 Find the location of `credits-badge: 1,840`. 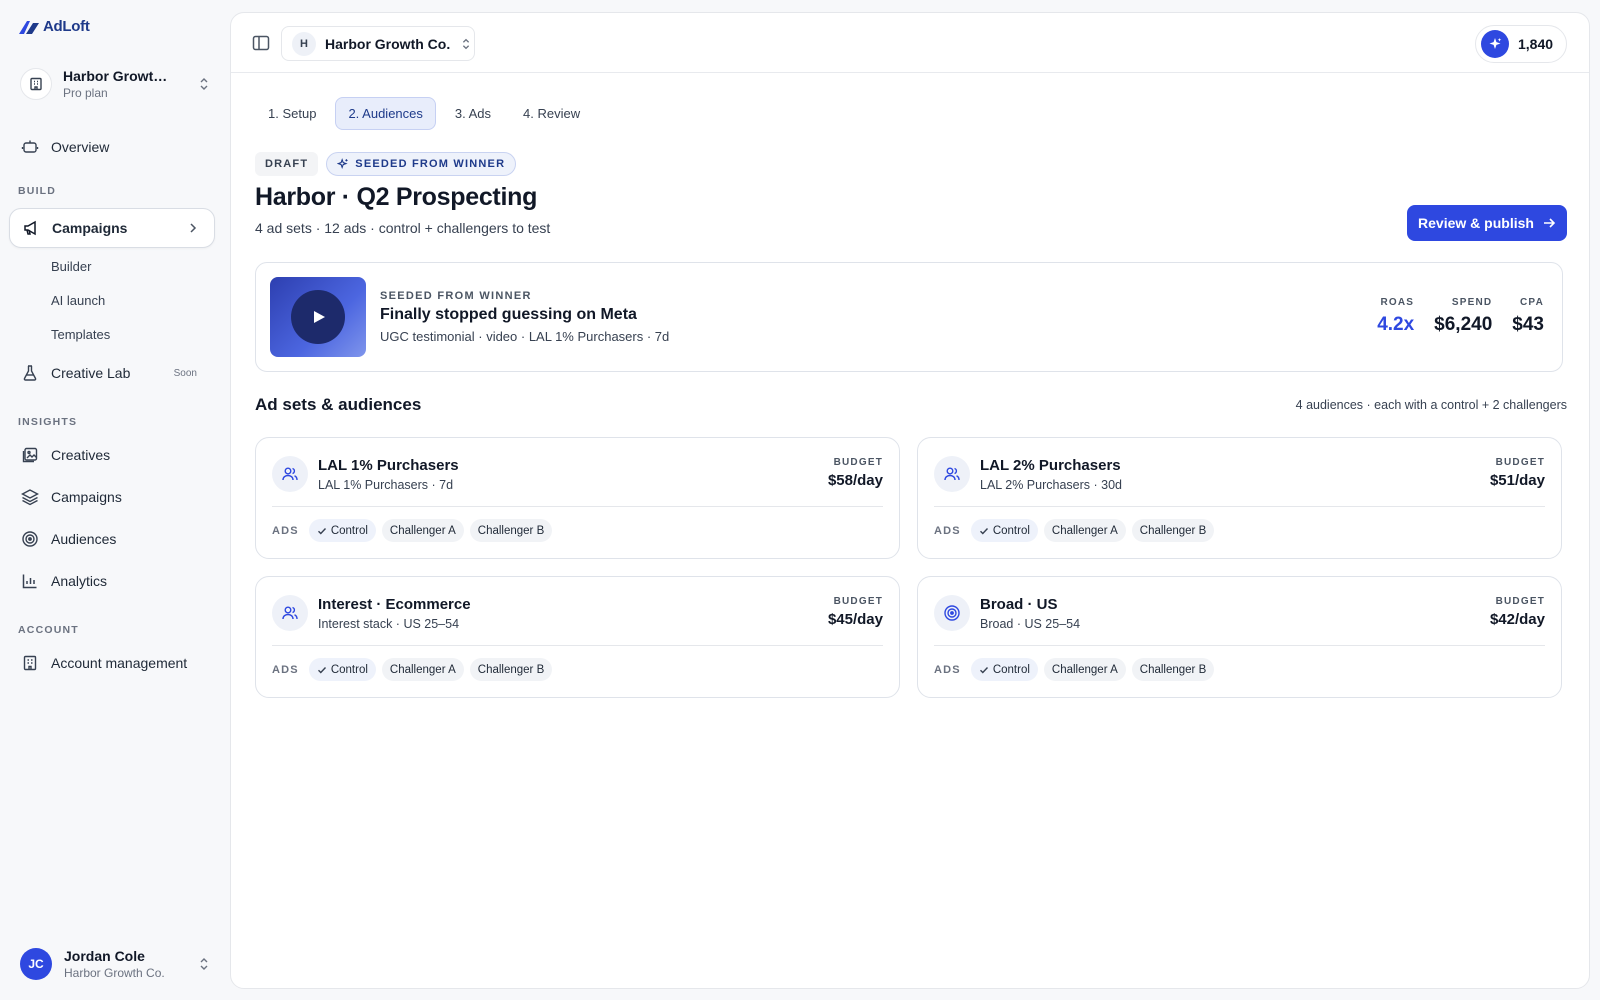

credits-badge: 1,840 is located at coordinates (1521, 44).